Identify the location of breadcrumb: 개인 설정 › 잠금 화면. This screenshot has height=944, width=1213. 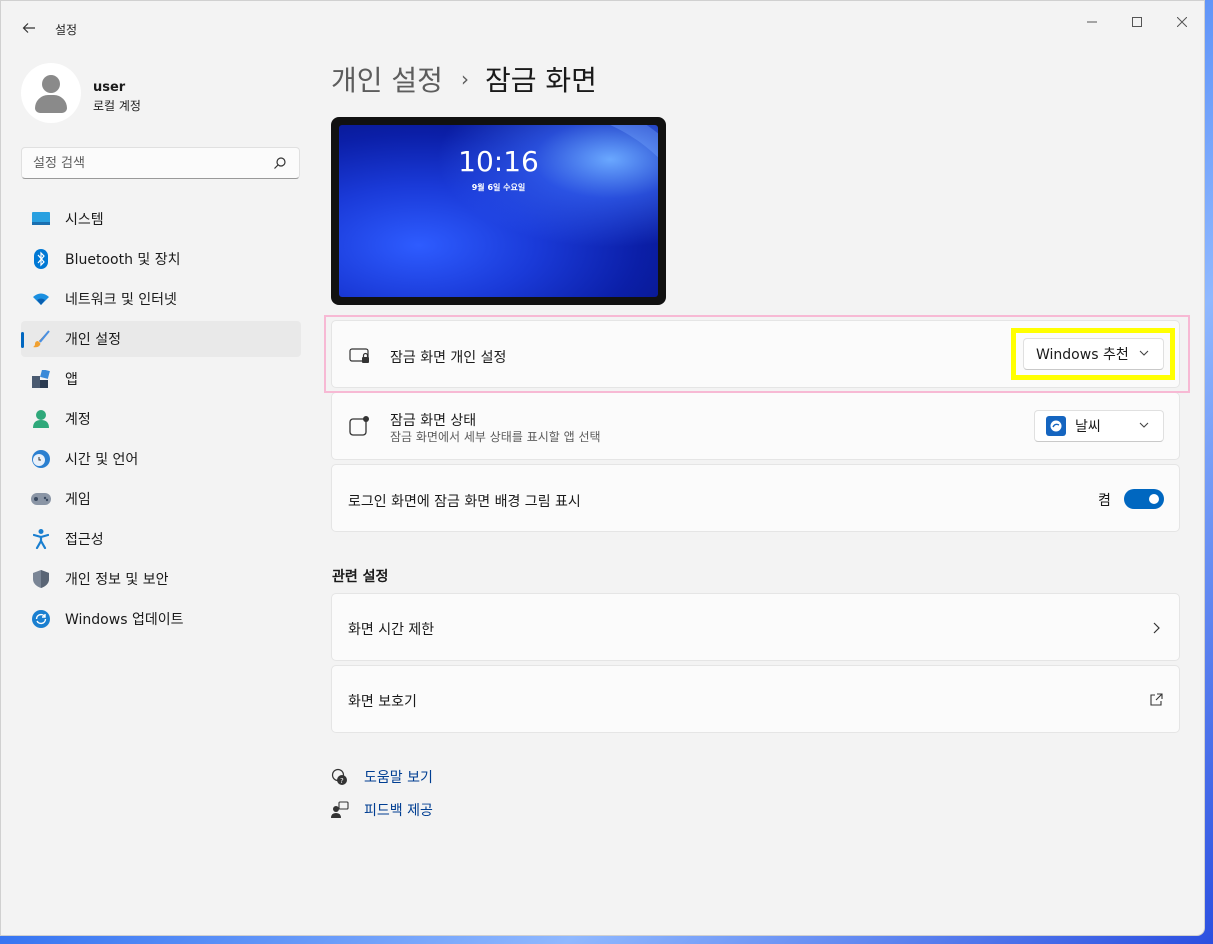
(464, 79).